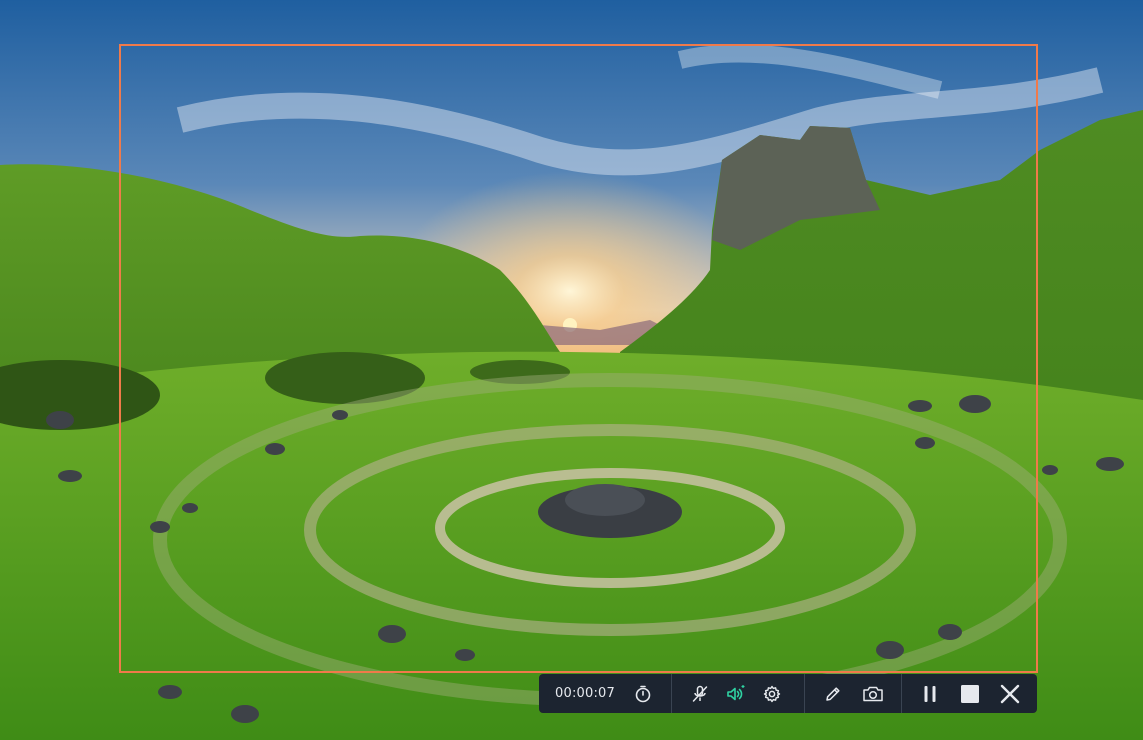 This screenshot has width=1143, height=740. I want to click on close-button, so click(1010, 693).